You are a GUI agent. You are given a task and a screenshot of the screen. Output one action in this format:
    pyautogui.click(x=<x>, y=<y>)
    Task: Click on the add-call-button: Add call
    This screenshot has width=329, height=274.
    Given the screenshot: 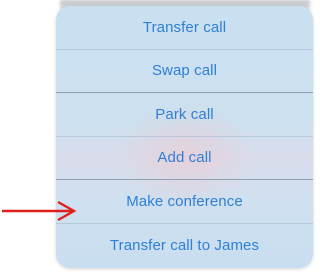 What is the action you would take?
    pyautogui.click(x=184, y=158)
    